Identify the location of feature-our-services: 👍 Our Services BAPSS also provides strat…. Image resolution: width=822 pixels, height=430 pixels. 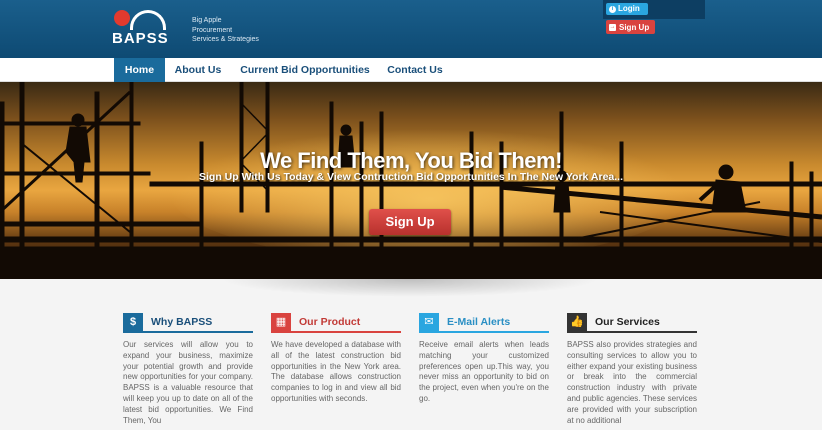
(632, 369).